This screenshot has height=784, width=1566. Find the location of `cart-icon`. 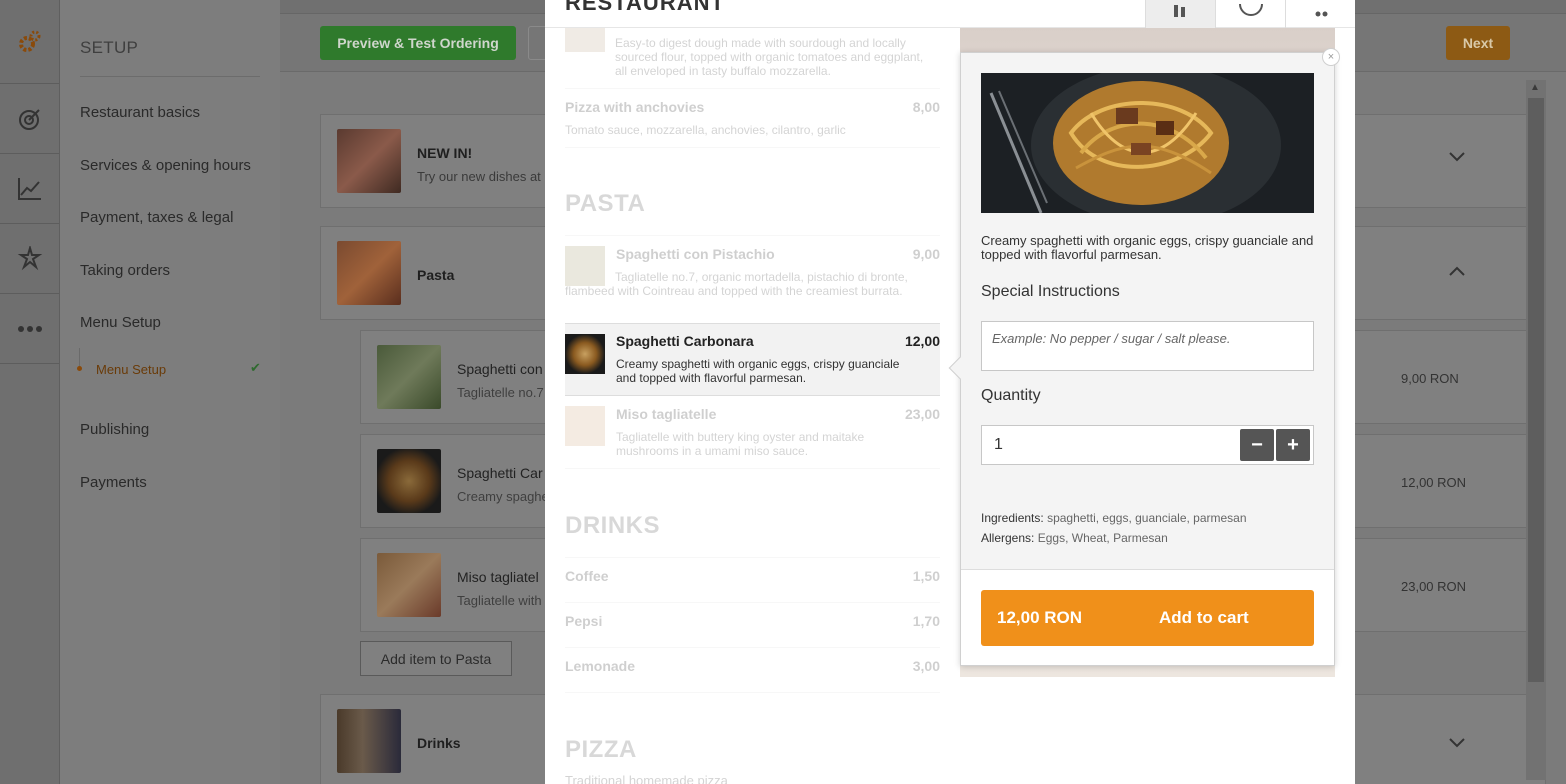

cart-icon is located at coordinates (1321, 14).